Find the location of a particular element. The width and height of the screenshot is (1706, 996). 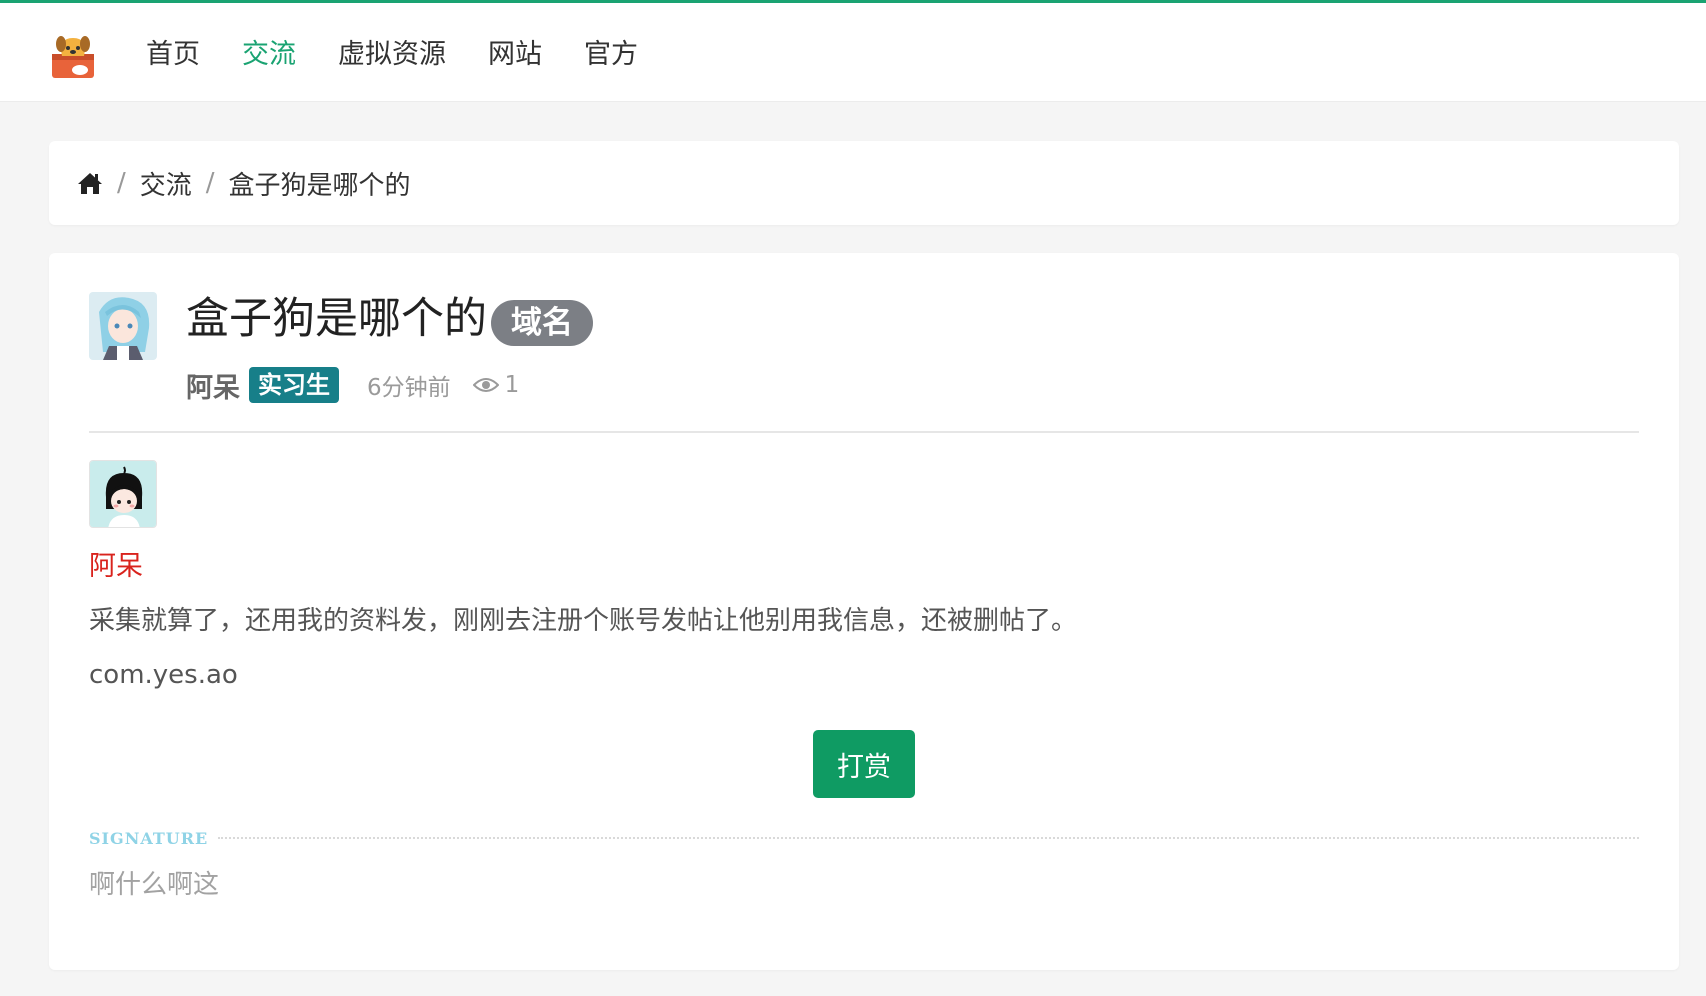

signature-label: SIGNATURE is located at coordinates (149, 838).